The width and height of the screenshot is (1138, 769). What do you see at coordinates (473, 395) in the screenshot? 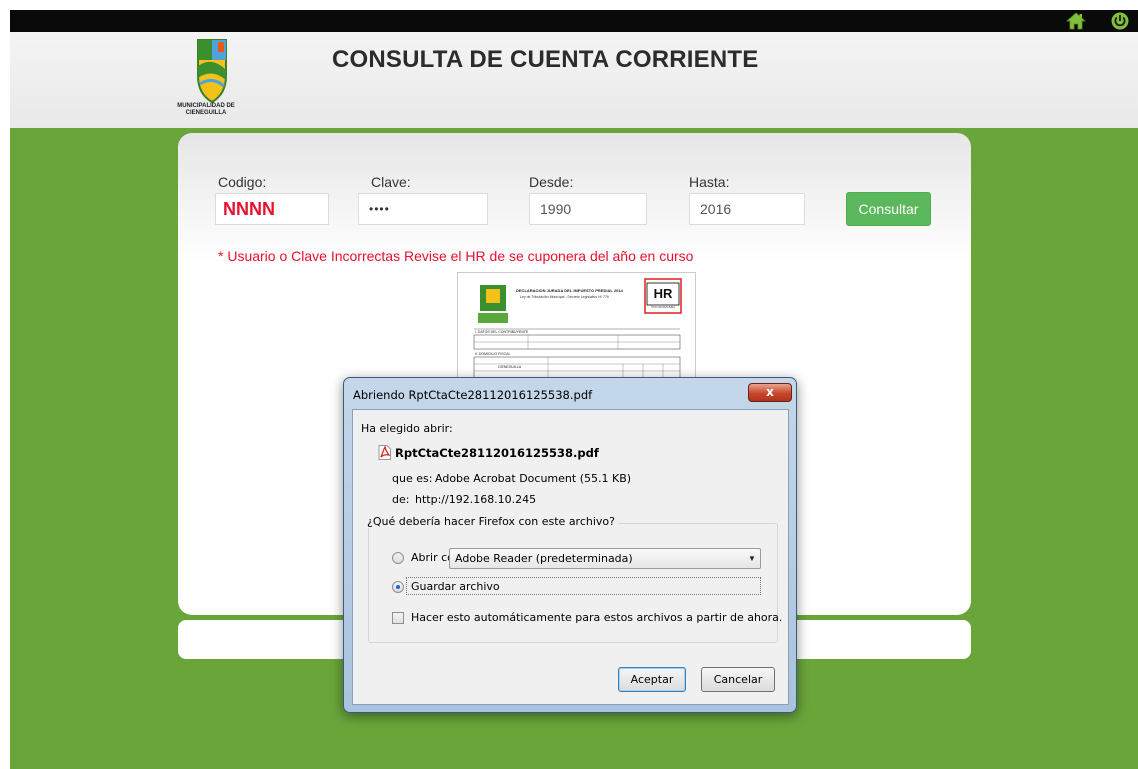
I see `dialog-title: Abriendo RptCtaCte28112016125538.pdf` at bounding box center [473, 395].